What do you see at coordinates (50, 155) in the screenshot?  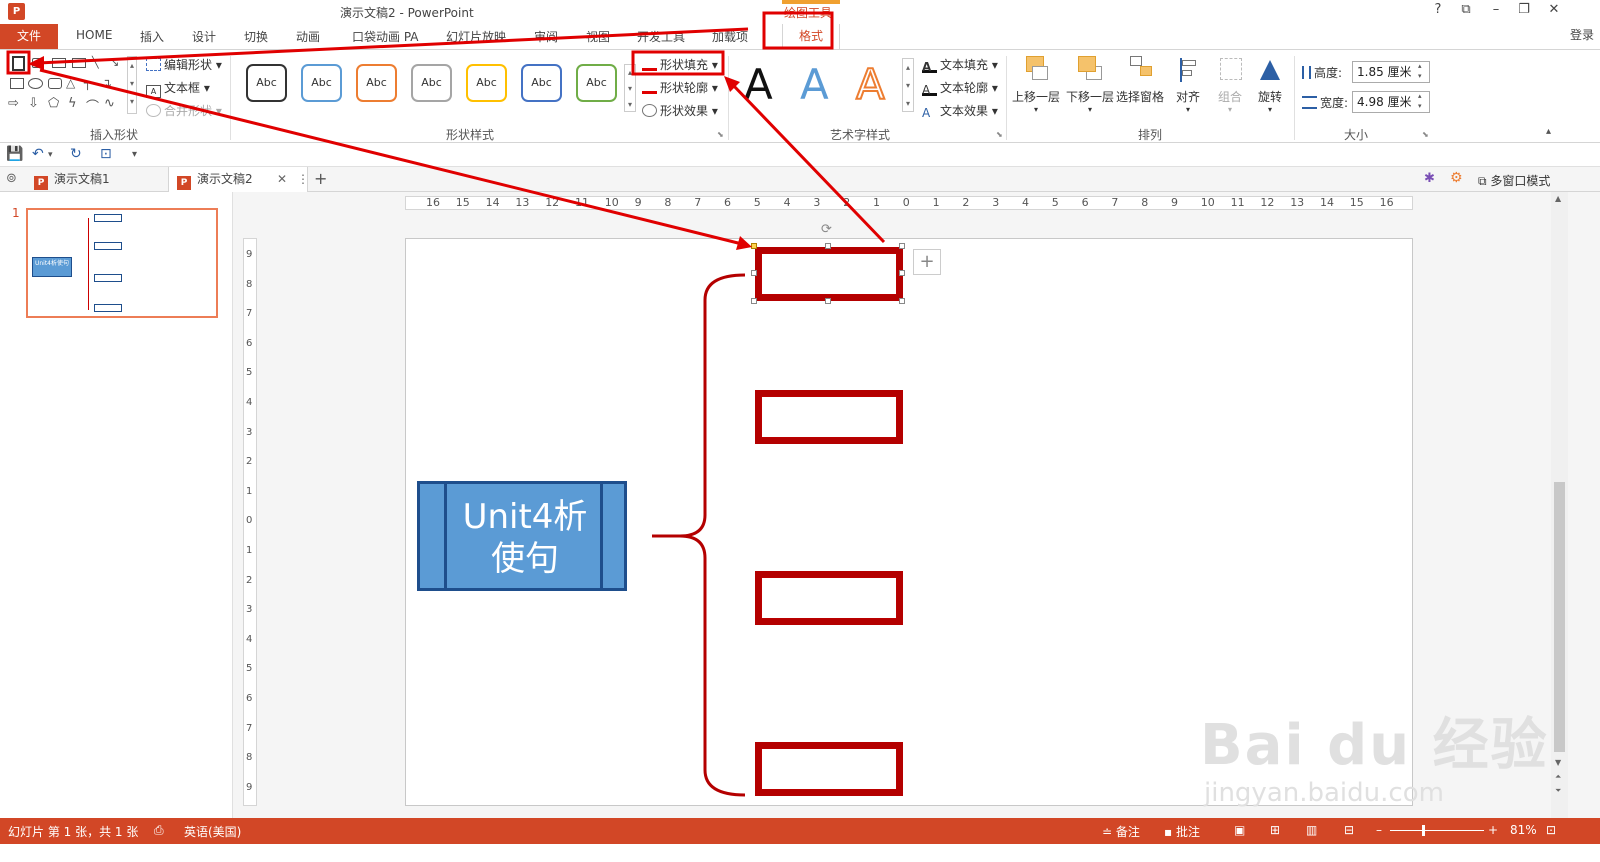 I see `undo-dropdown-icon: ▾` at bounding box center [50, 155].